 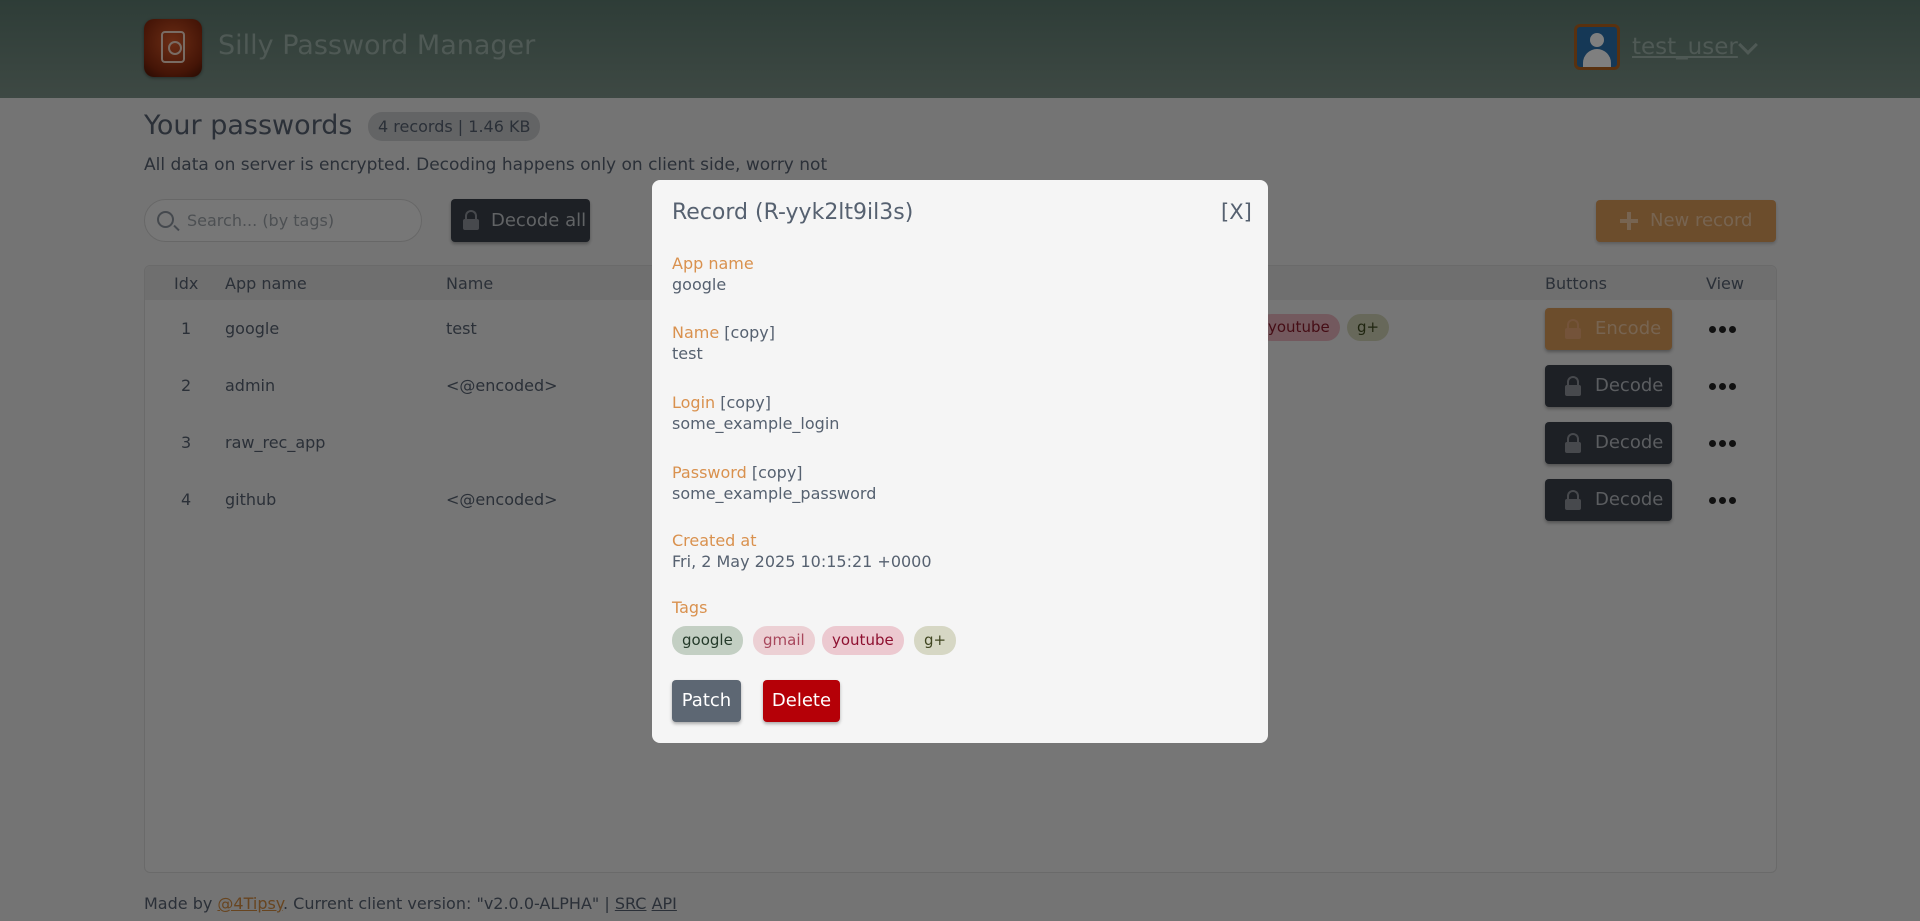 I want to click on created-at-value: Fri, 2 May 2025 10:15:21 +0000, so click(x=802, y=561).